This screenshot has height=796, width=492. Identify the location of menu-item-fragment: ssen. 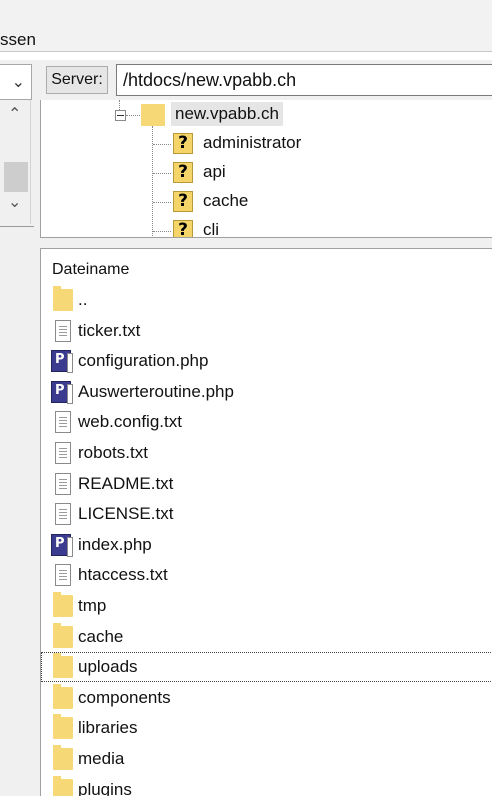
(18, 40).